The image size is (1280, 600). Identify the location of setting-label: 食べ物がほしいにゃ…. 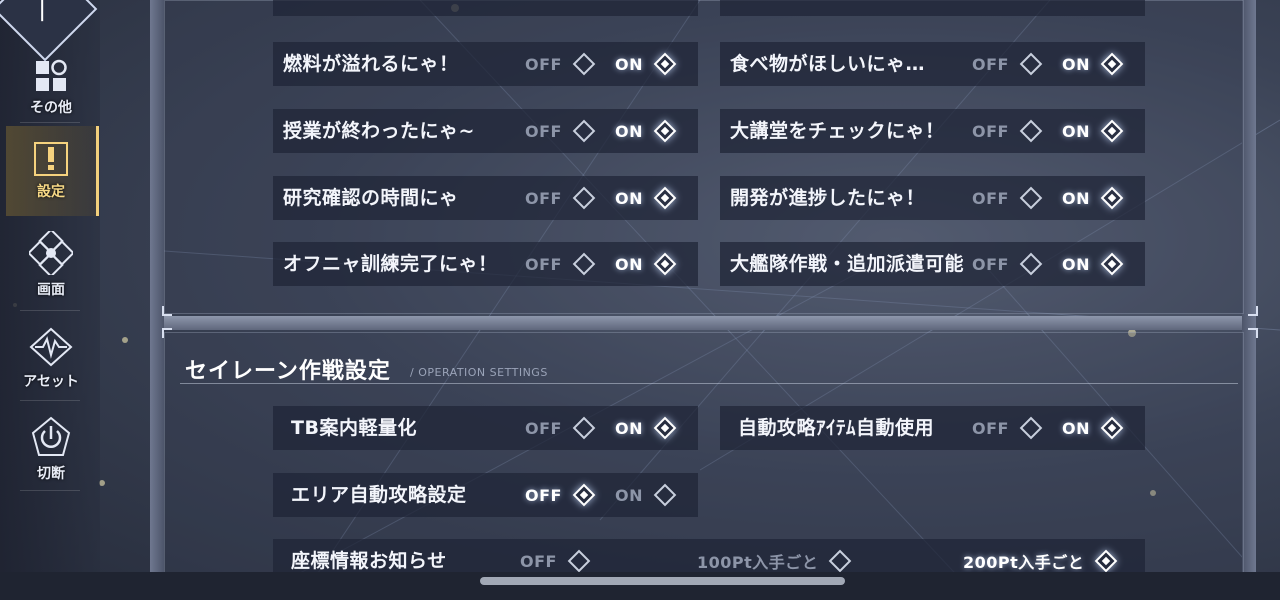
(828, 64).